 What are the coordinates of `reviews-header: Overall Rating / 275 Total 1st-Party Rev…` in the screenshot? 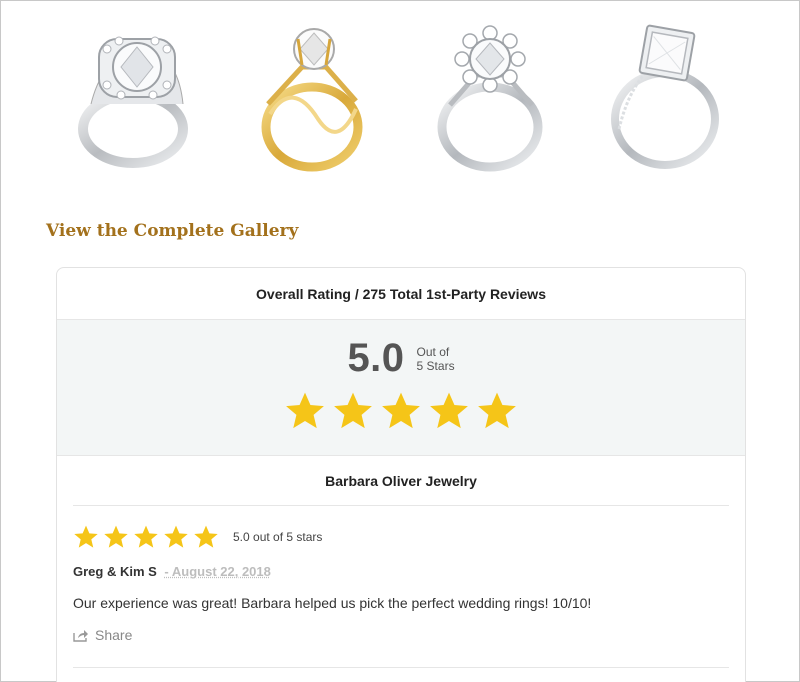 It's located at (401, 294).